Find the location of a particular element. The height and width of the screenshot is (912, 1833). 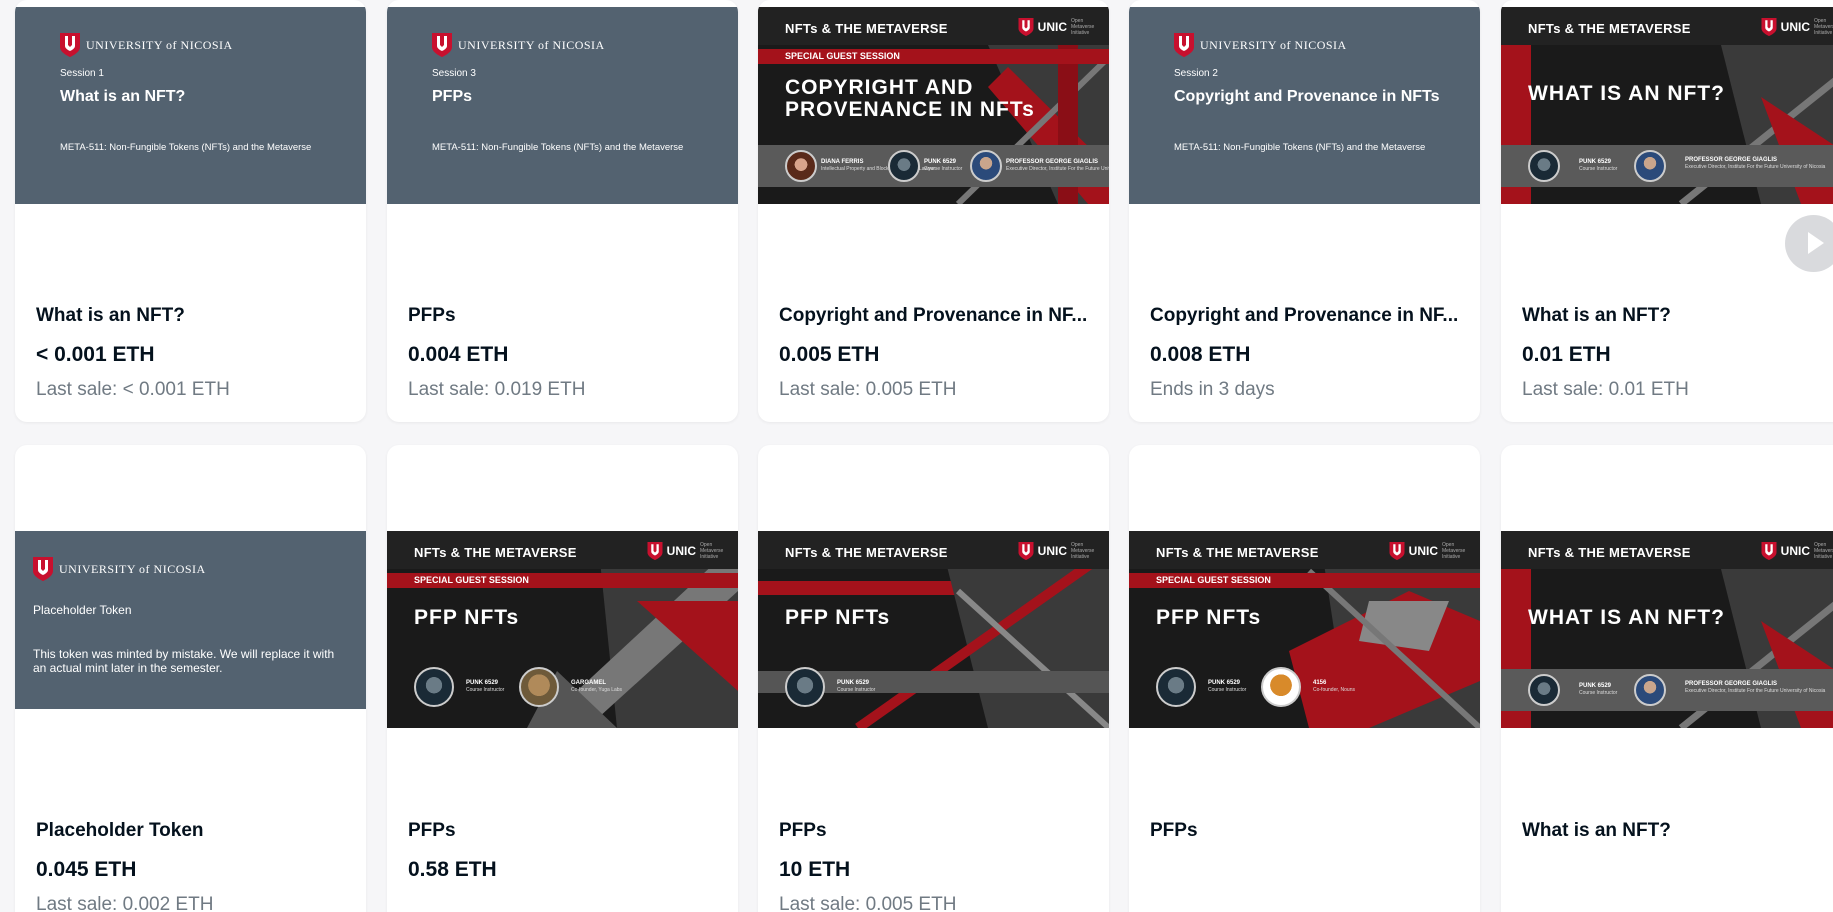

slide-session: Session 1 is located at coordinates (82, 73).